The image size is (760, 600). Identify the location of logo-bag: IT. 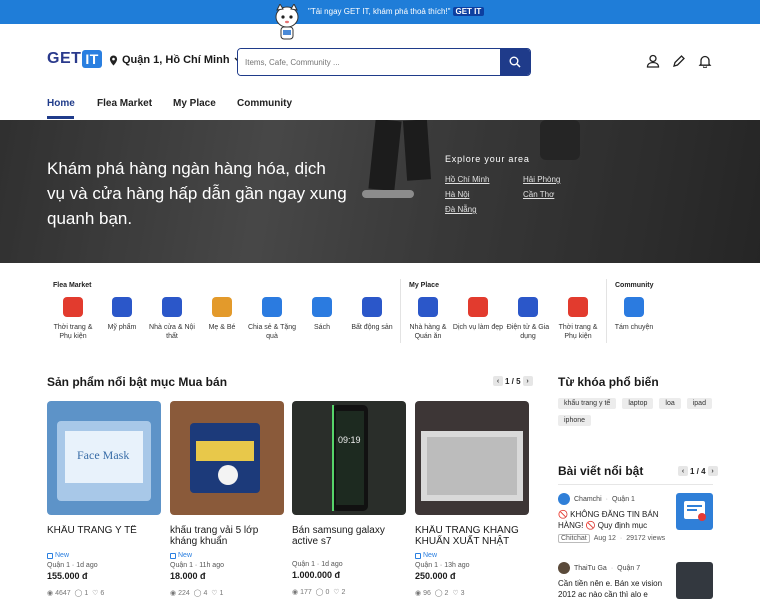
(92, 59).